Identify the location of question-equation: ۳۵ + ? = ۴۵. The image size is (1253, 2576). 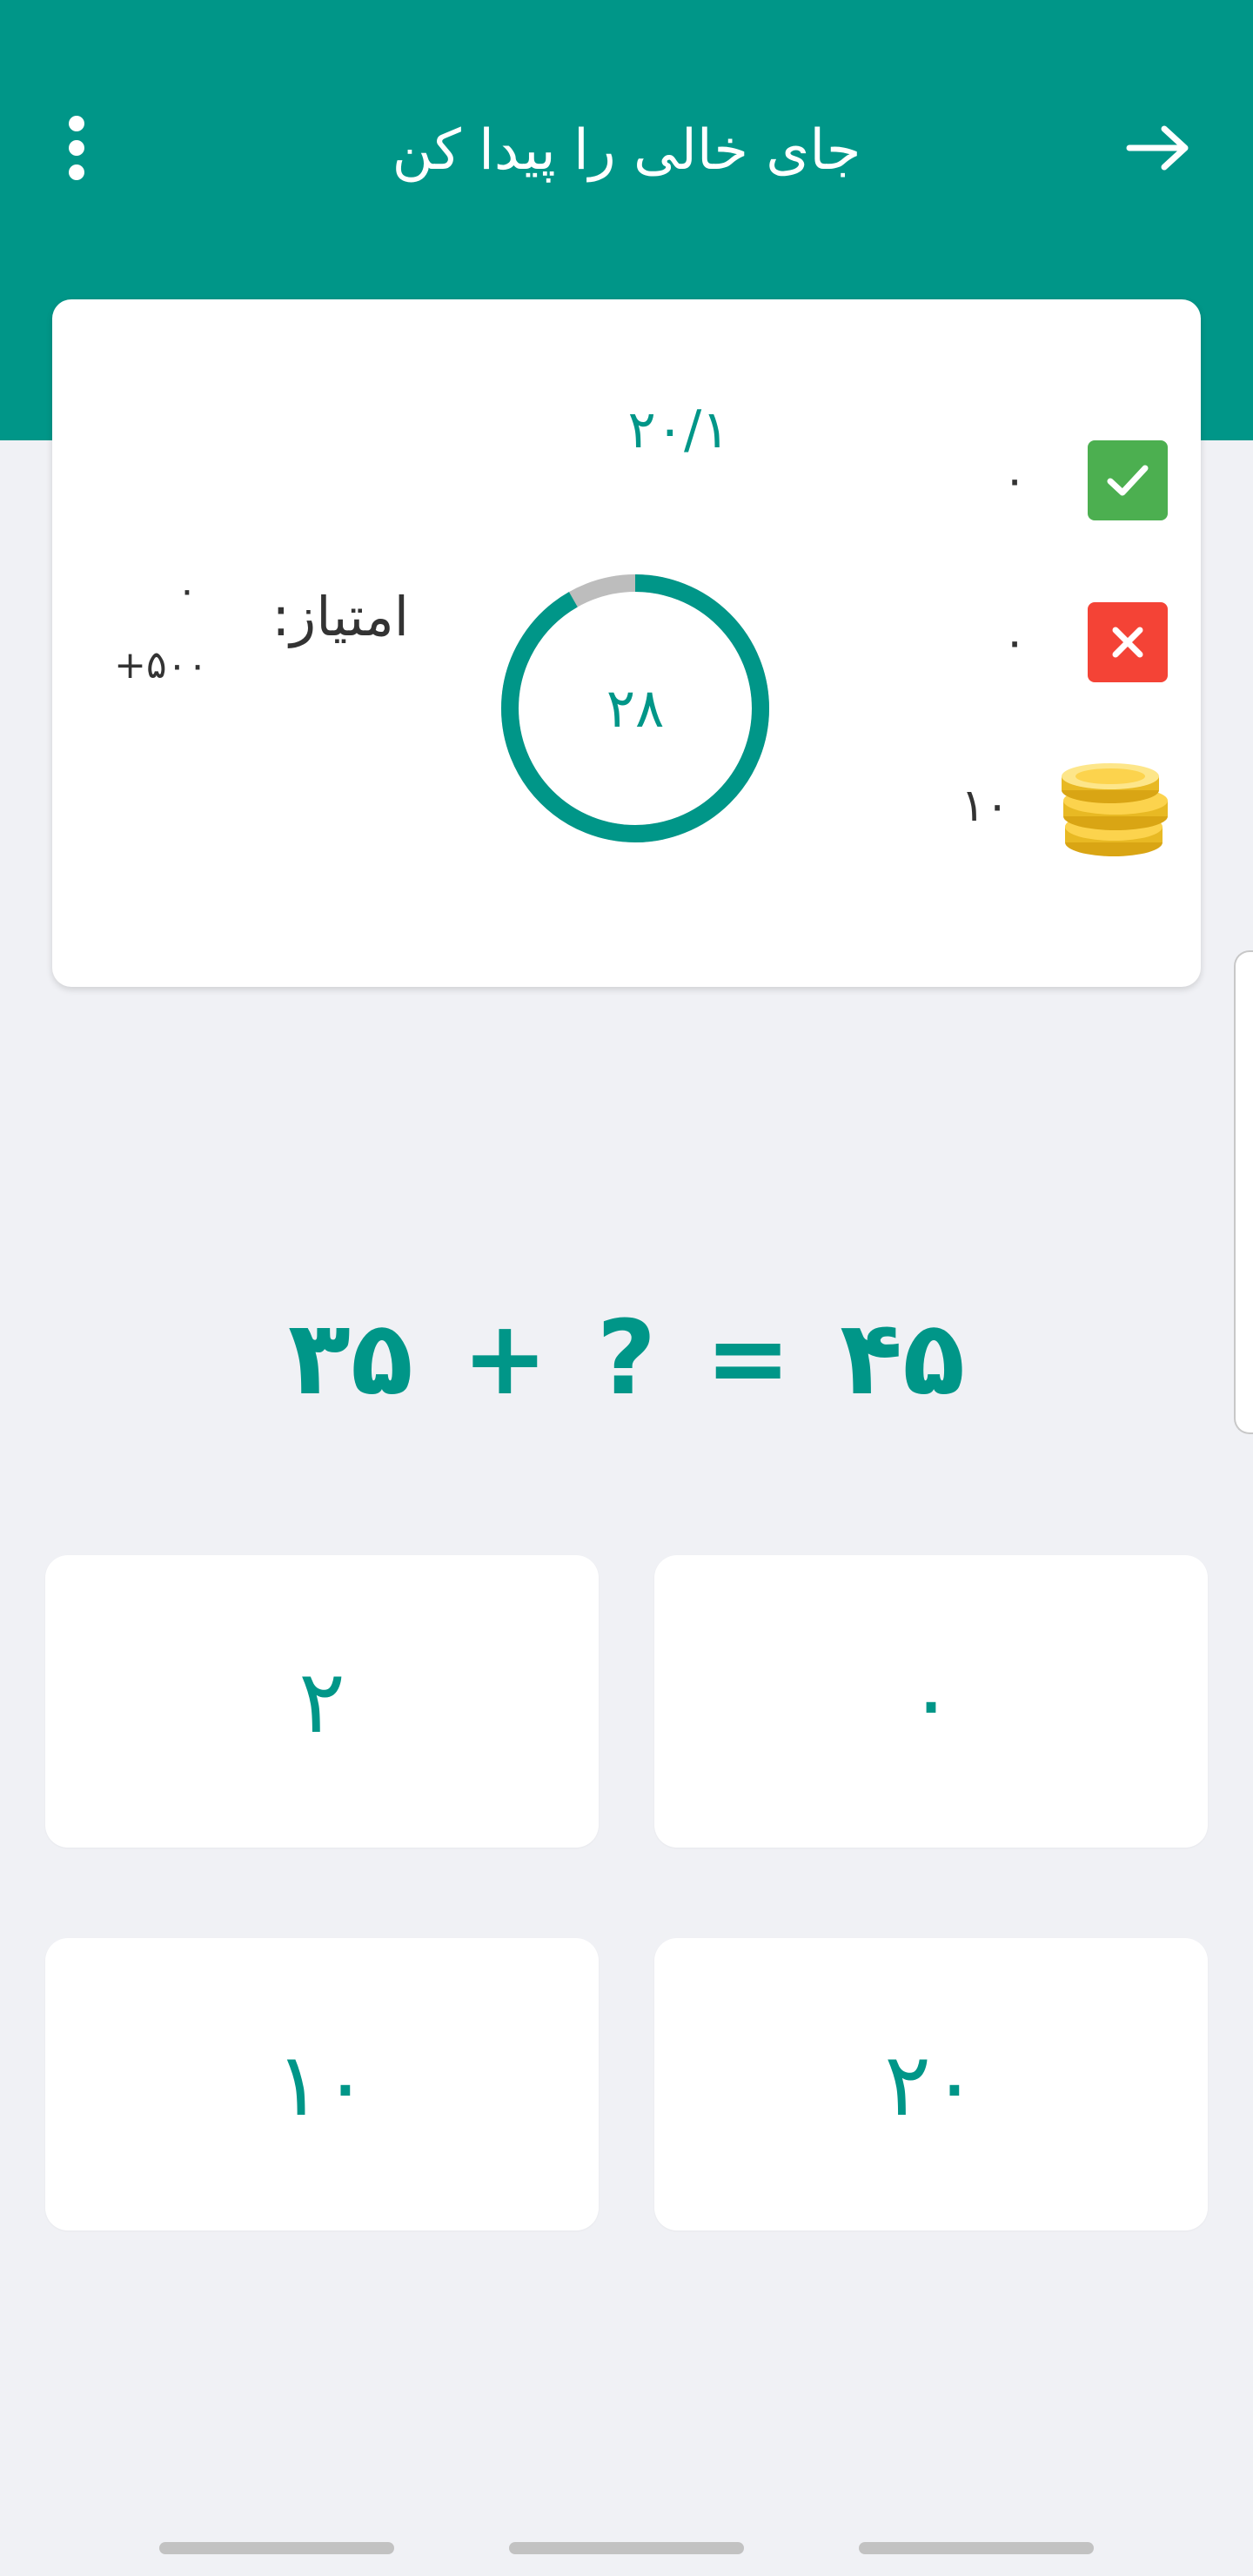
(626, 1357).